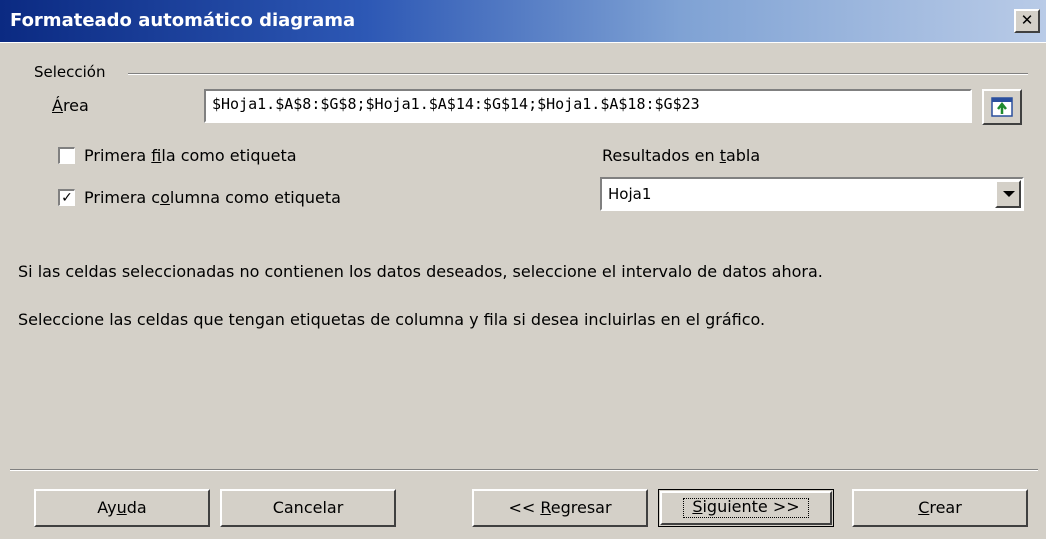 This screenshot has height=539, width=1046. I want to click on results-table-value: Hoja1, so click(630, 194).